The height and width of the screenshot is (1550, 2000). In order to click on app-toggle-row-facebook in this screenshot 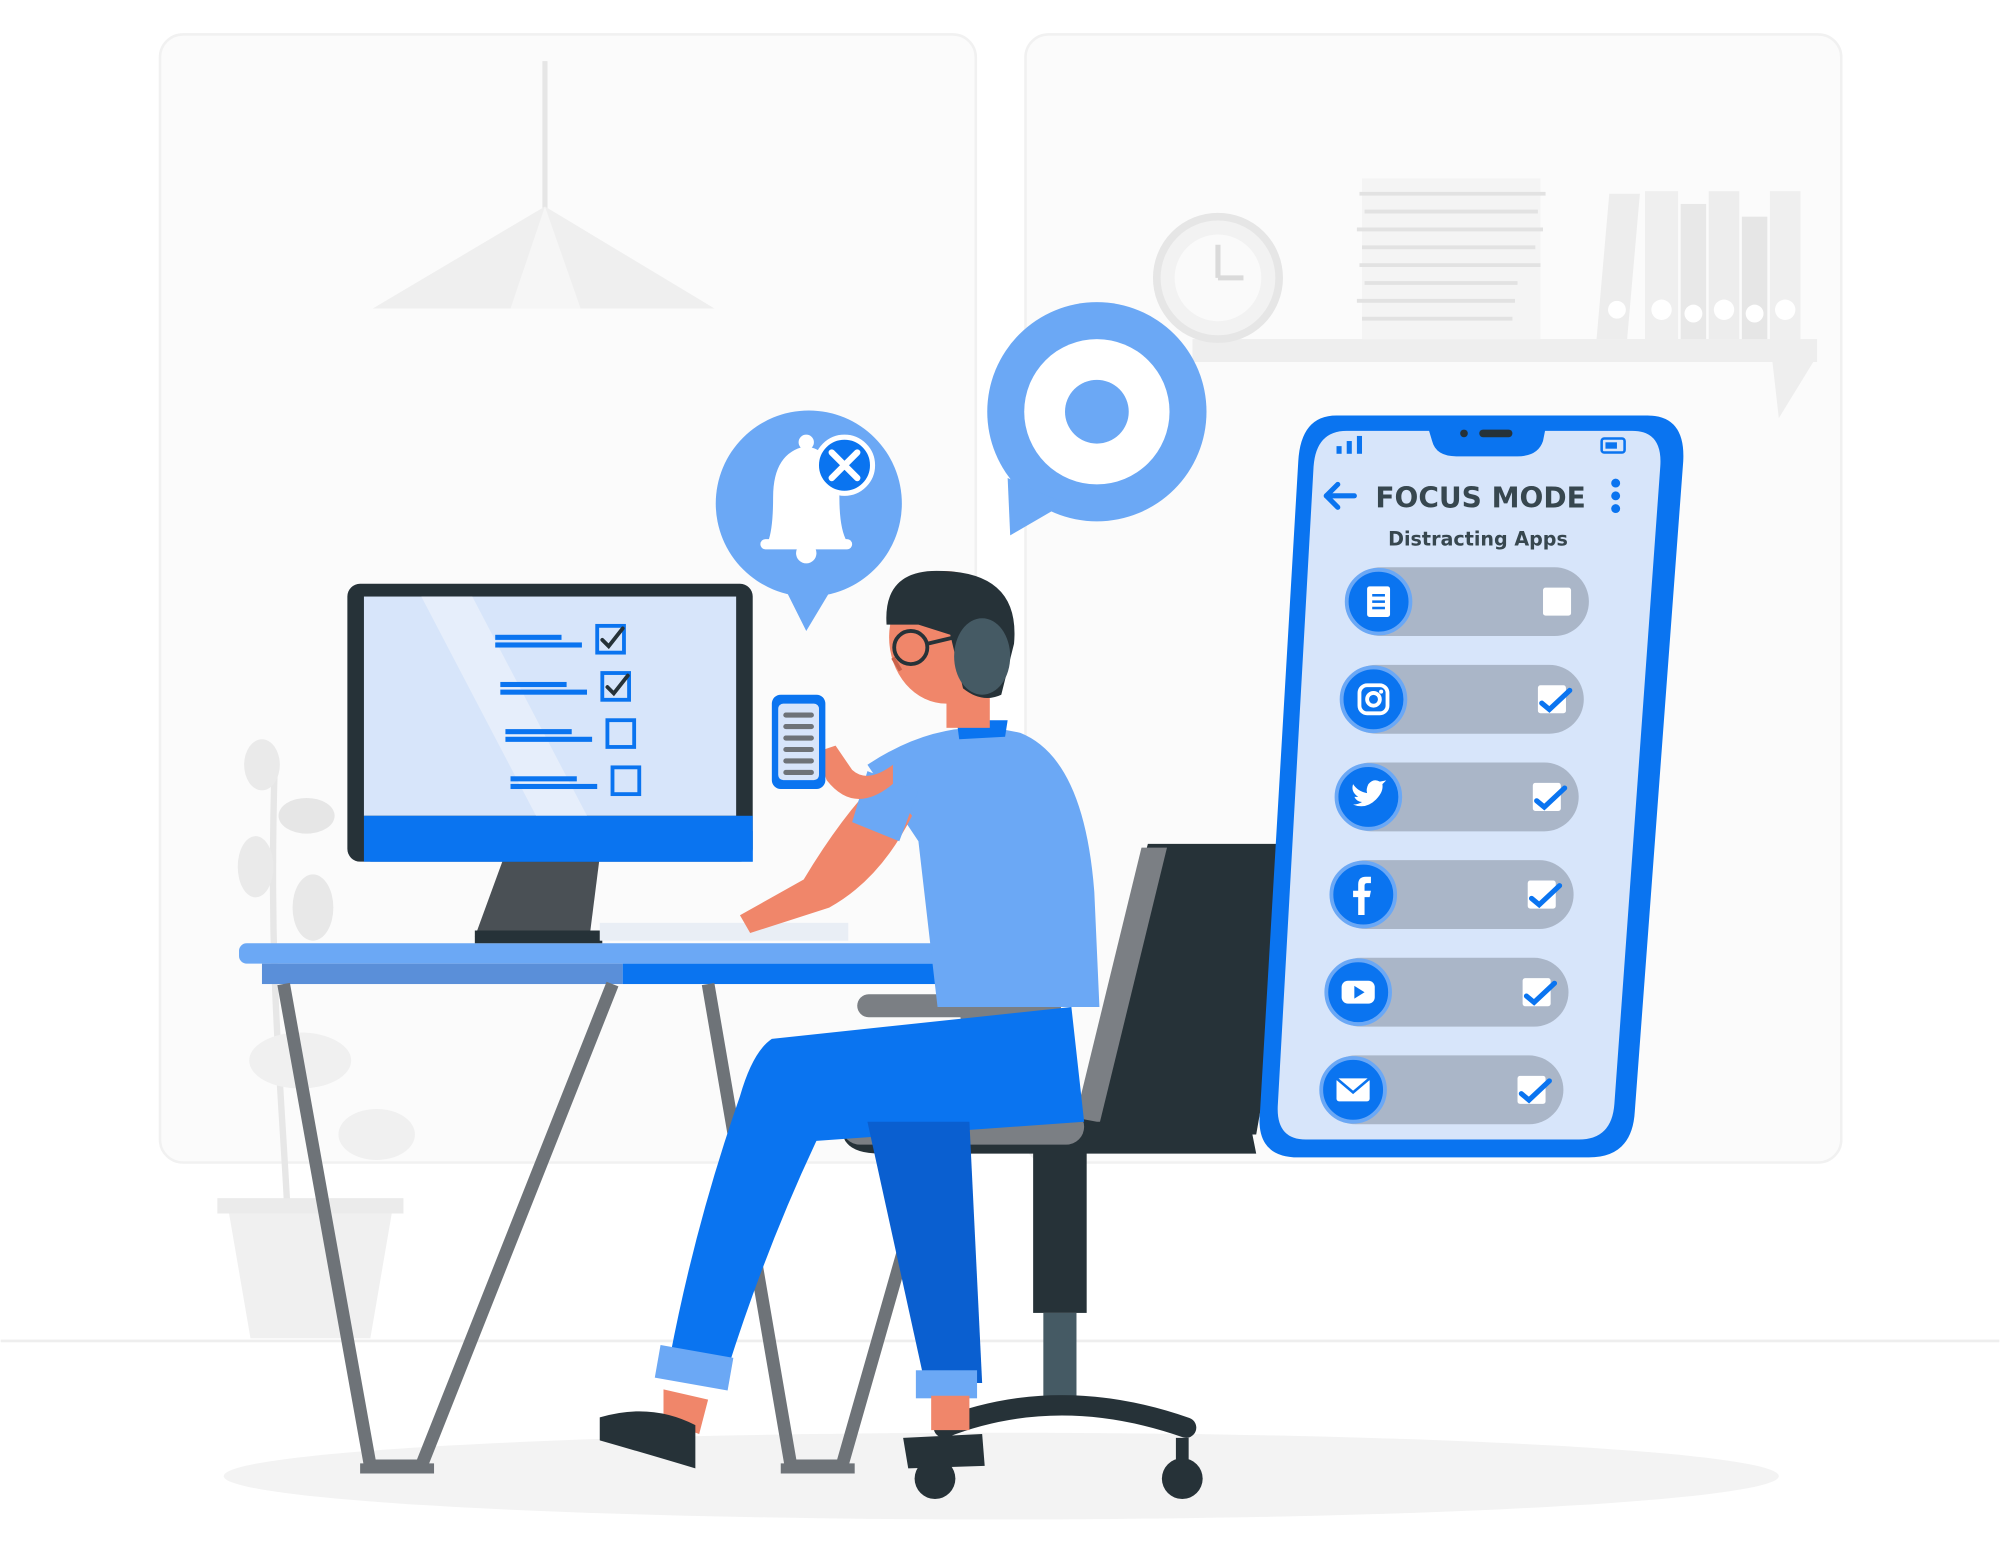, I will do `click(1451, 894)`.